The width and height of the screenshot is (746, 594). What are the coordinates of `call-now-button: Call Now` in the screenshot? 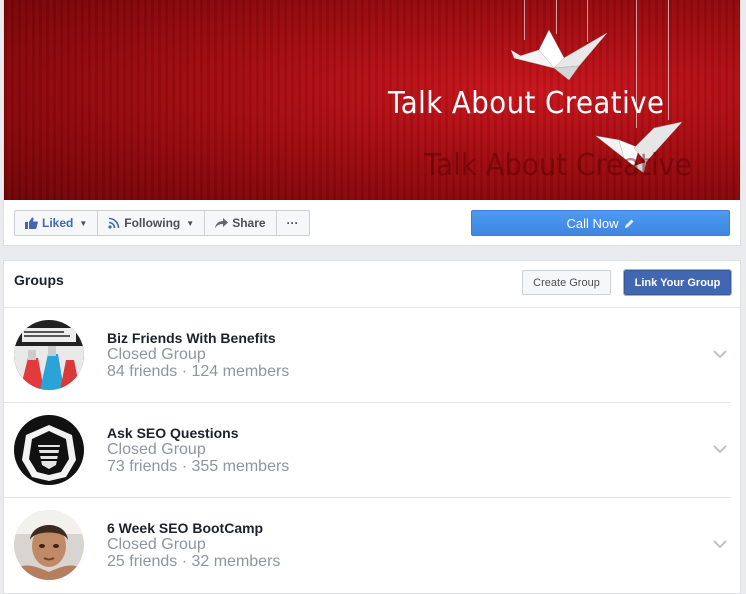 It's located at (600, 223).